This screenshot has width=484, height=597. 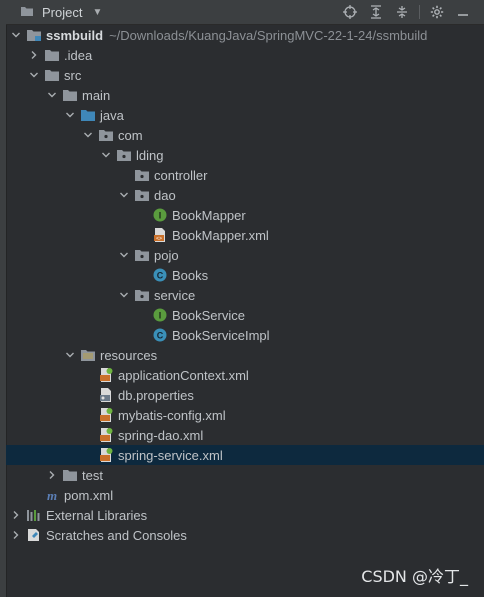 What do you see at coordinates (129, 355) in the screenshot?
I see `tree-item-label: resources` at bounding box center [129, 355].